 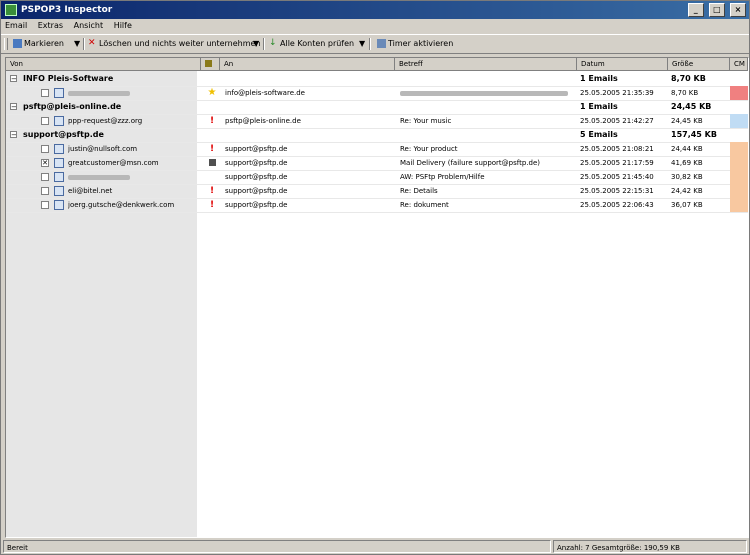 I want to click on mail-to: info@pleis-software.de, so click(x=265, y=93).